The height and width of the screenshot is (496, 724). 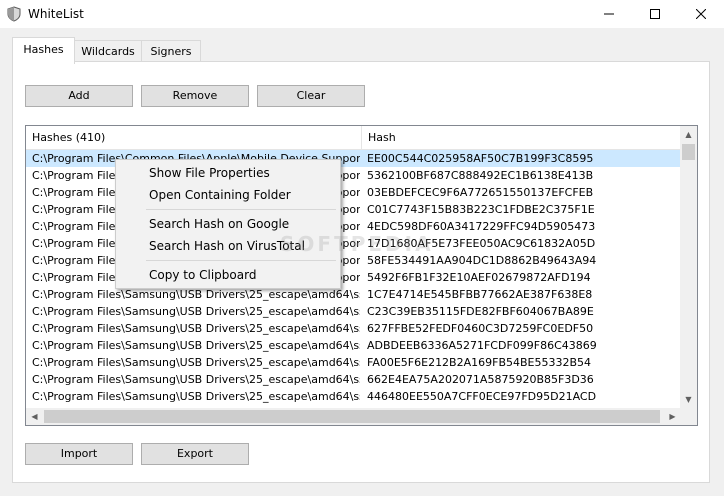 What do you see at coordinates (43, 50) in the screenshot?
I see `tab-hashes: Hashes` at bounding box center [43, 50].